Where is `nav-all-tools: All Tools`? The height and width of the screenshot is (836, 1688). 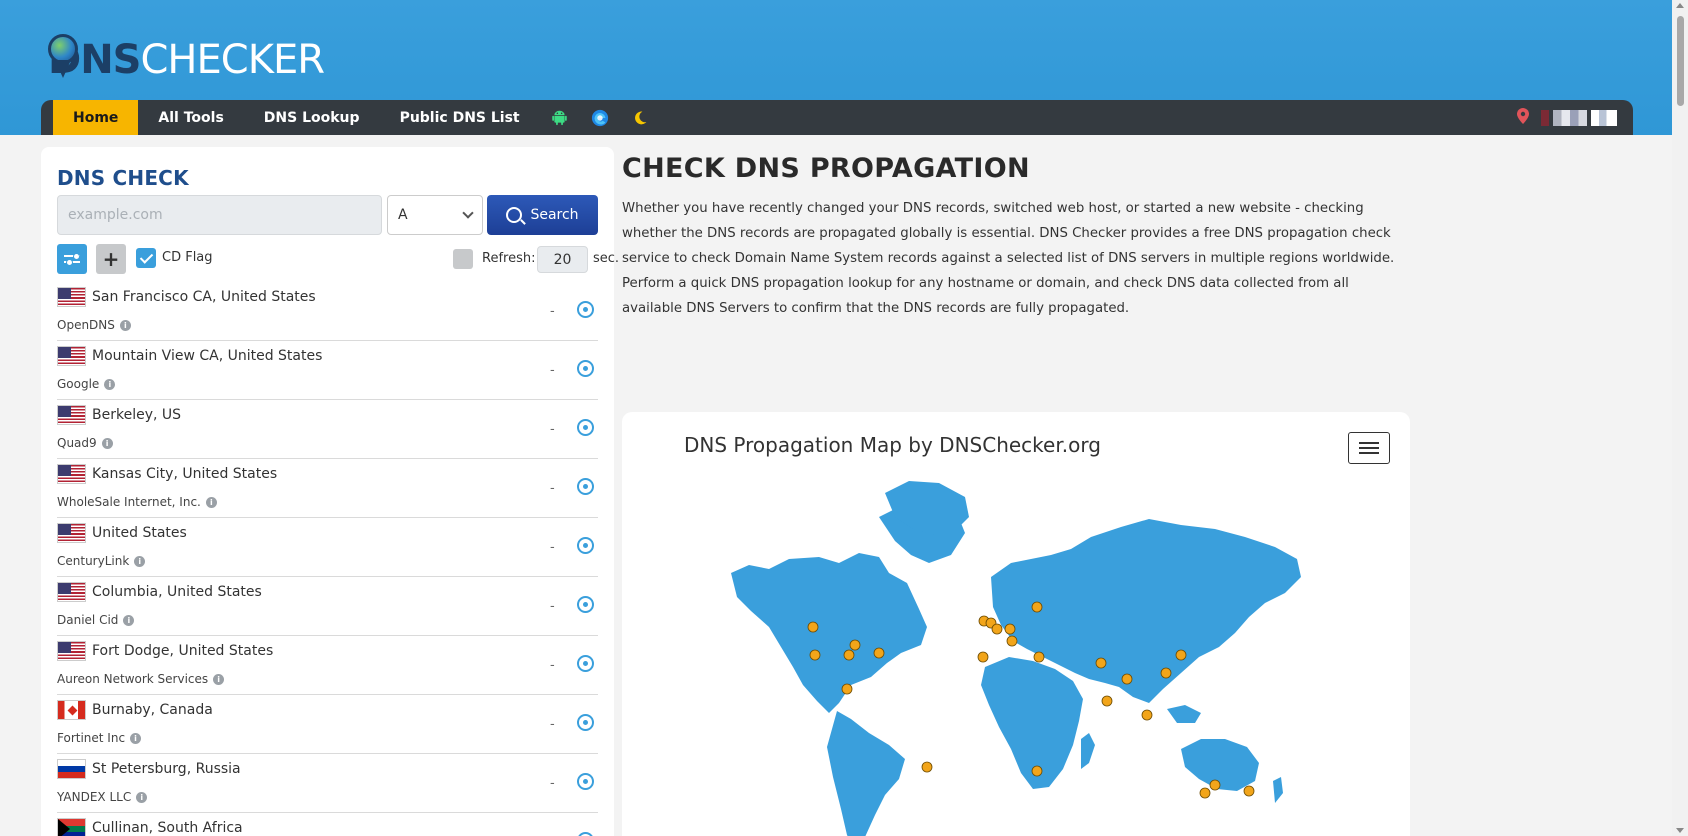
nav-all-tools: All Tools is located at coordinates (190, 117).